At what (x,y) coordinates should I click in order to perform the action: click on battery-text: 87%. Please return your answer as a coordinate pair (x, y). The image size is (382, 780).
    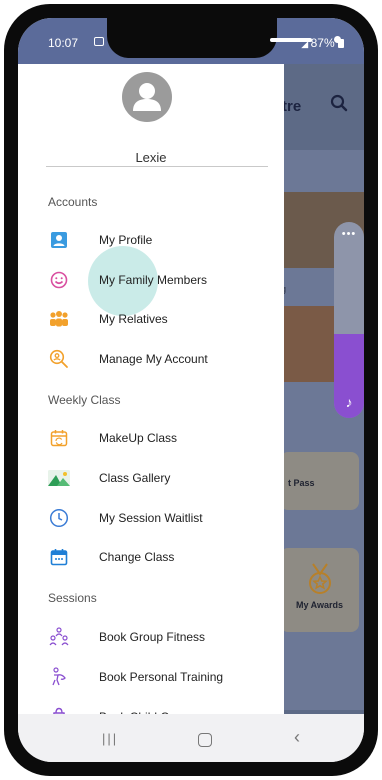
    Looking at the image, I should click on (322, 43).